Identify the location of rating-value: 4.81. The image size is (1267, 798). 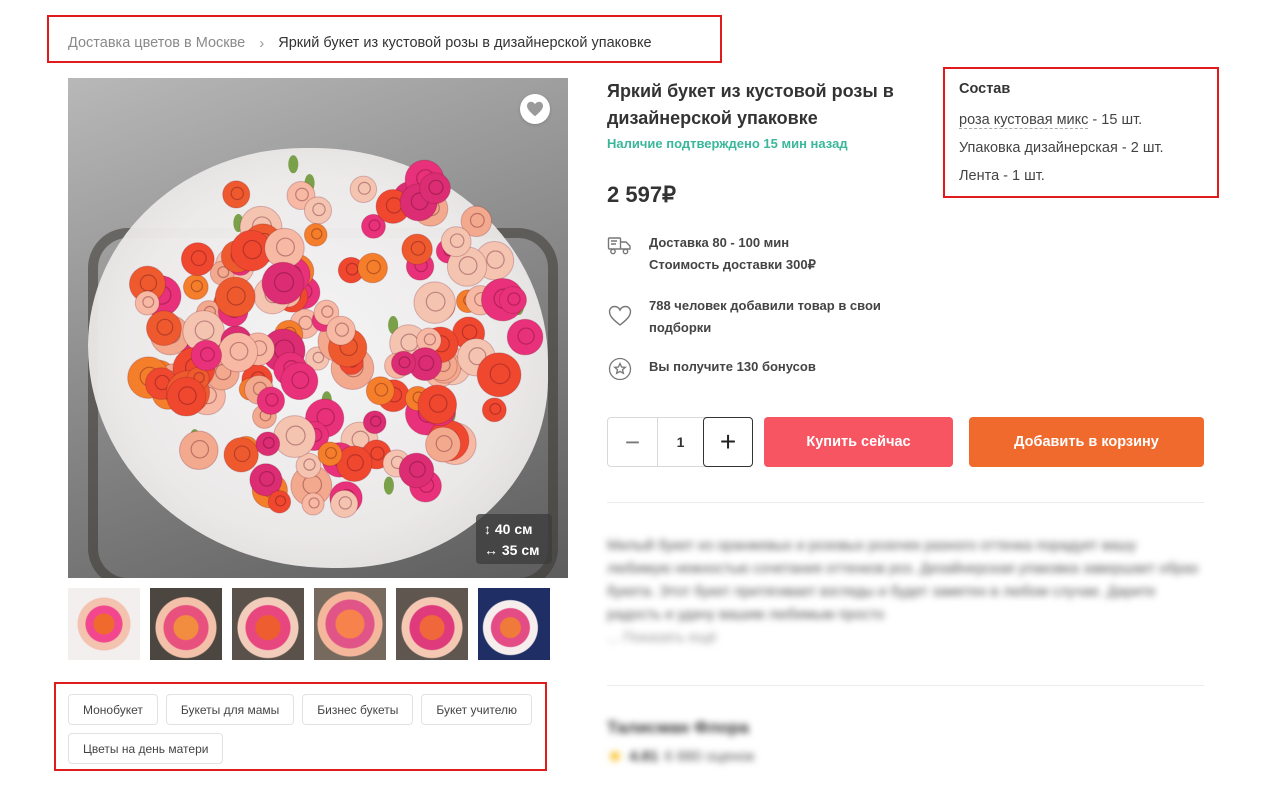
(644, 756).